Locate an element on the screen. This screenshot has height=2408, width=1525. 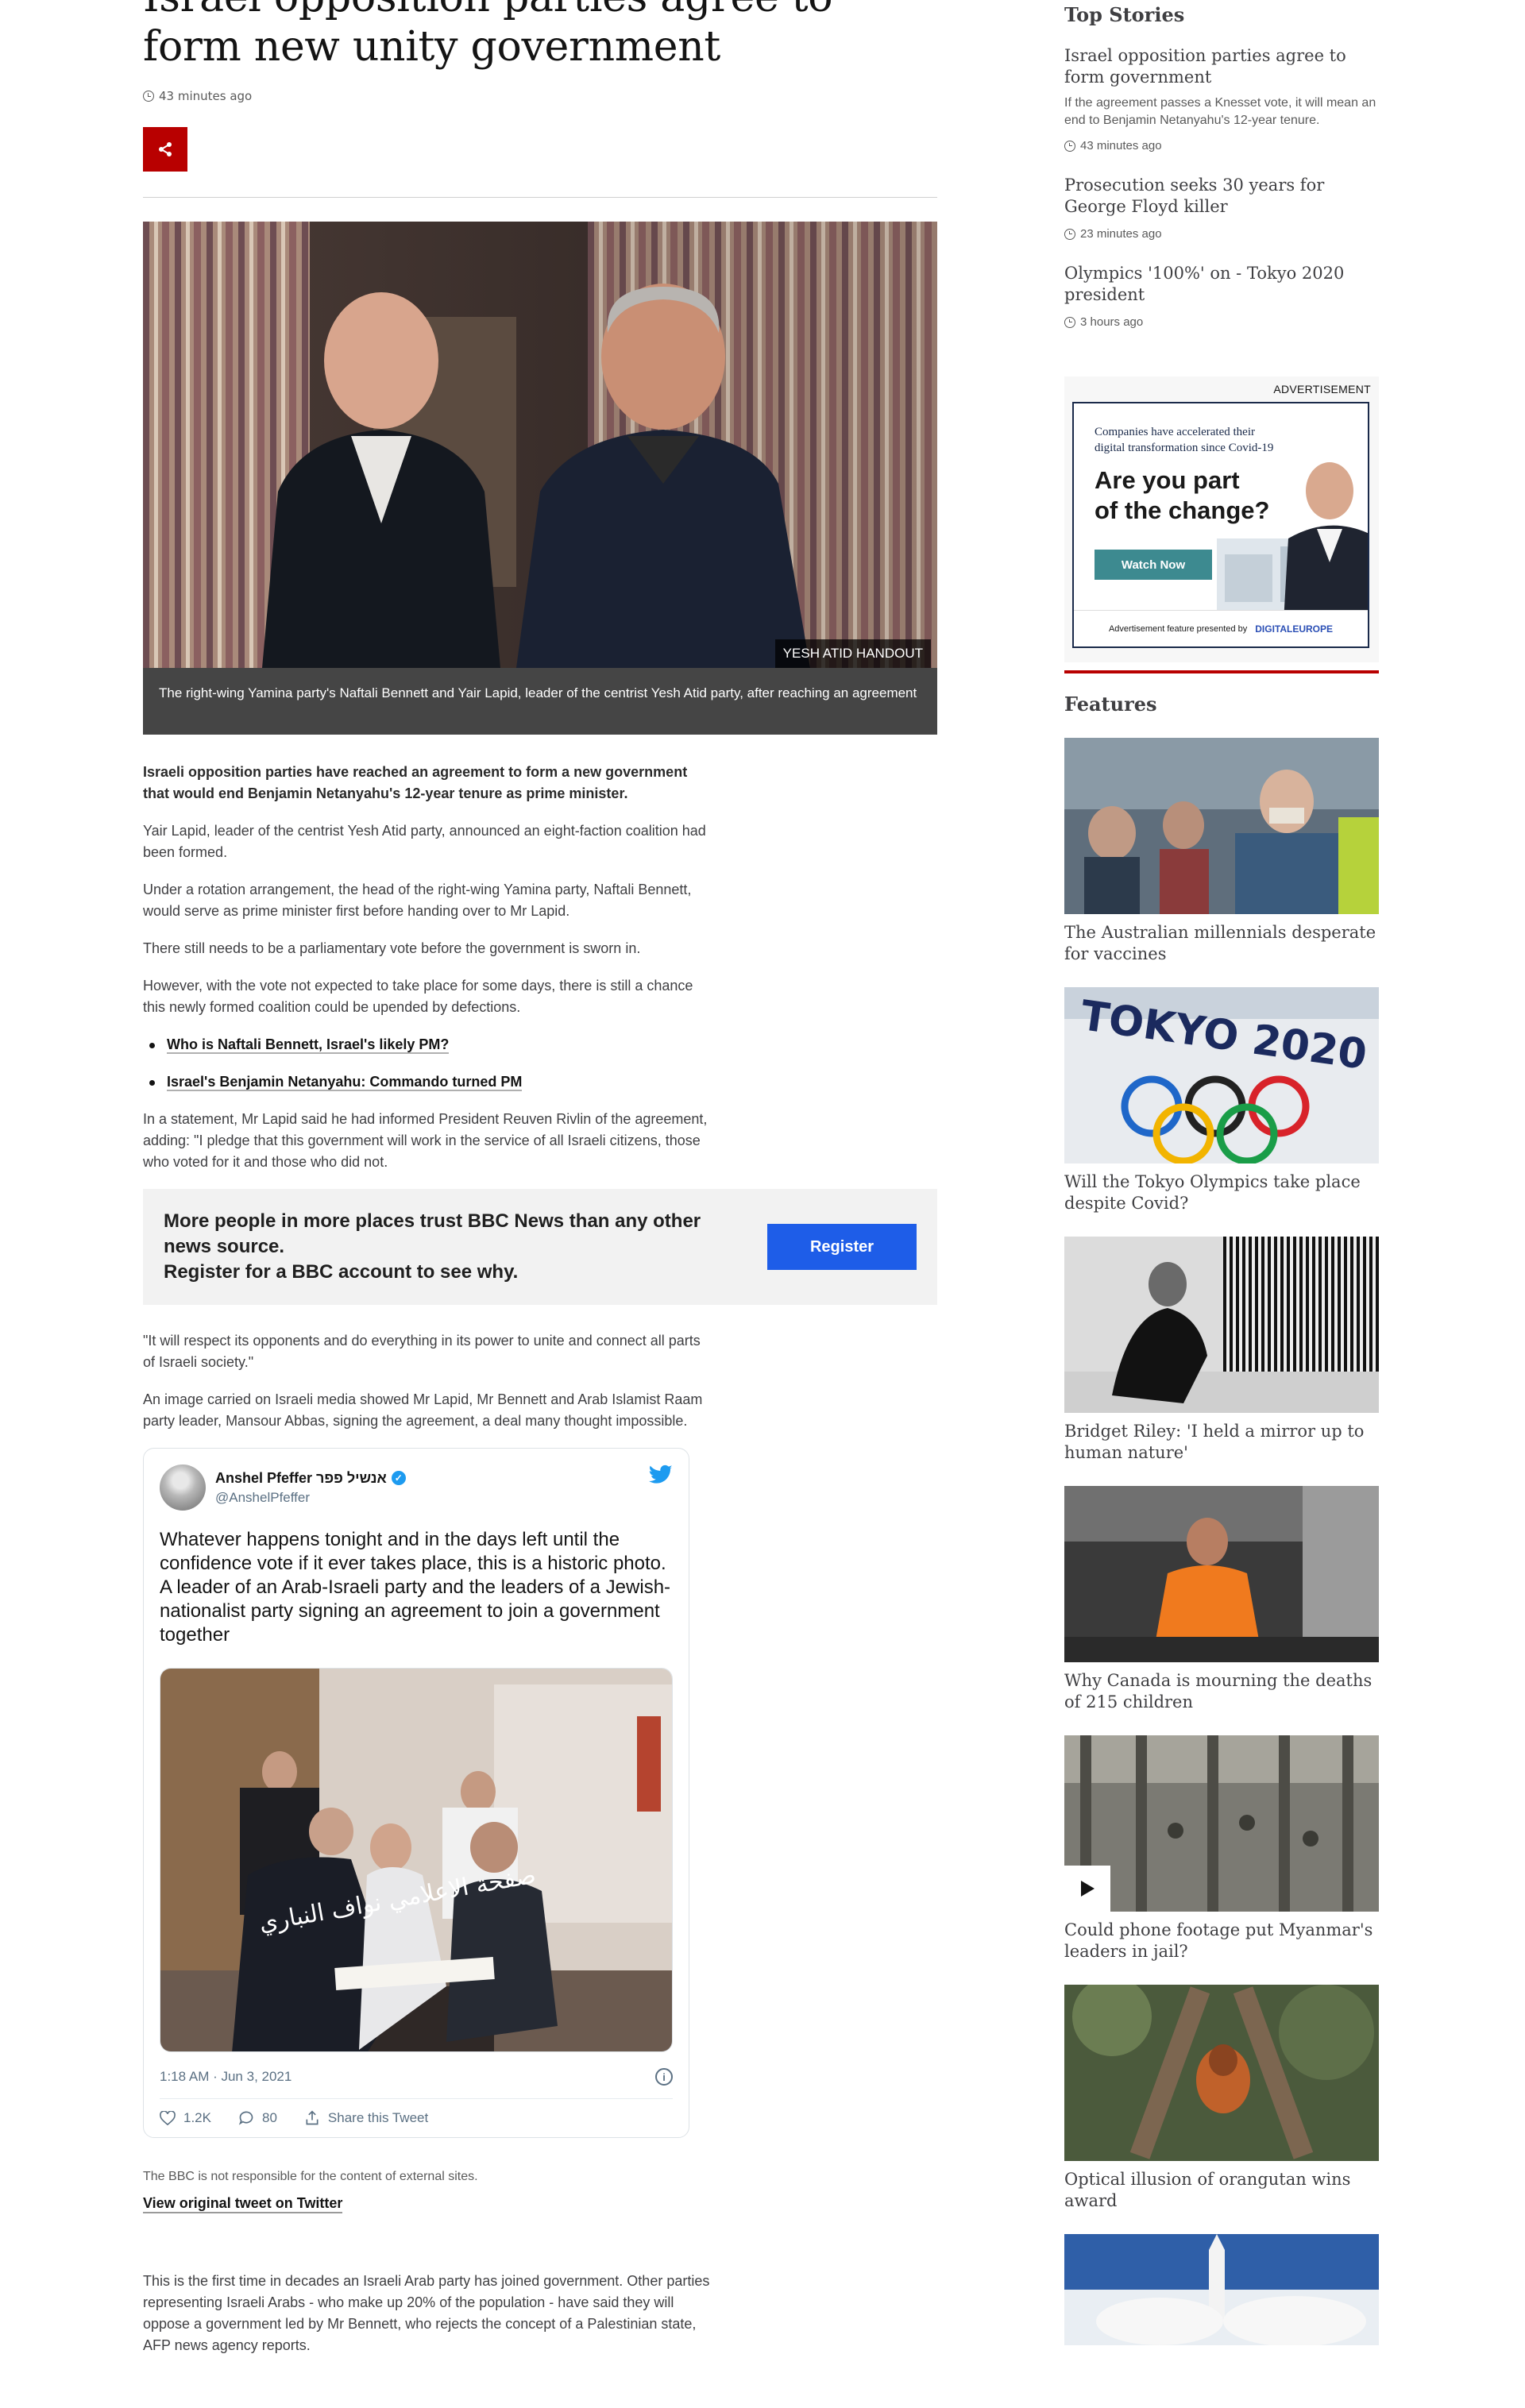
avatar is located at coordinates (183, 1487).